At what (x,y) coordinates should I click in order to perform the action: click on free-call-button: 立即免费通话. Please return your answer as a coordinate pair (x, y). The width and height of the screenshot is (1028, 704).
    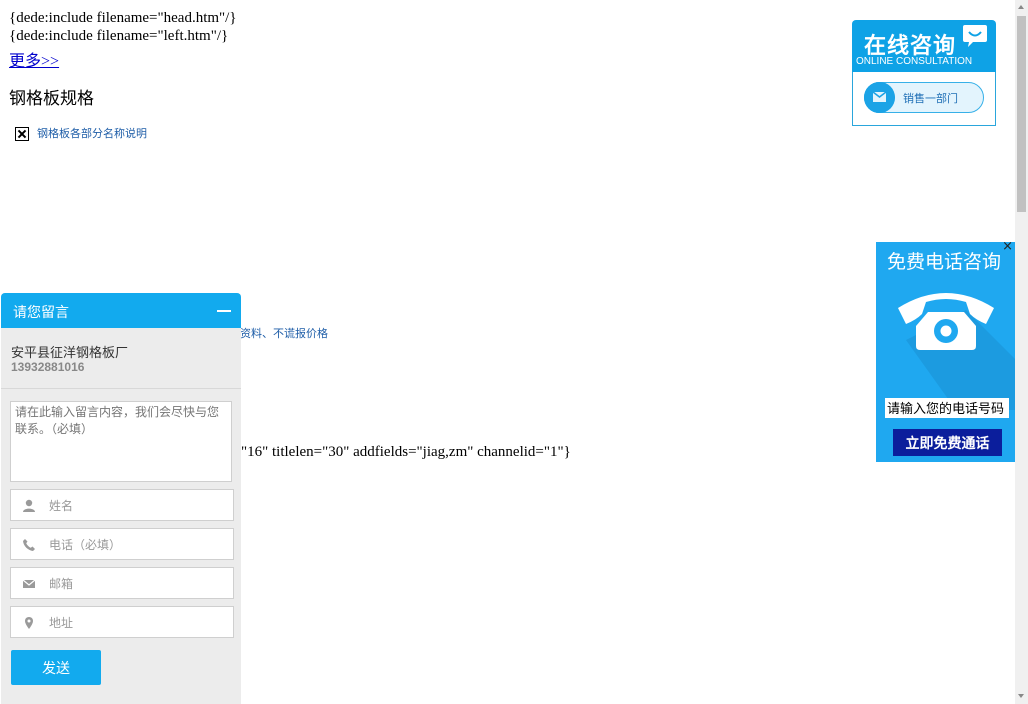
    Looking at the image, I should click on (947, 442).